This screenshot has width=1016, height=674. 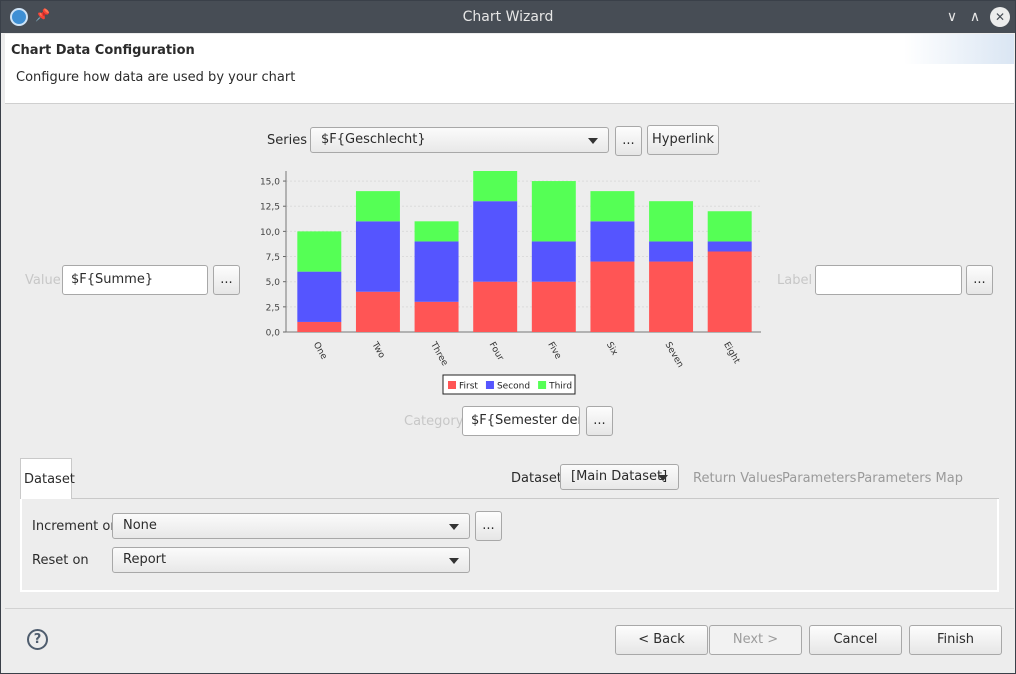 I want to click on label-expression-field, so click(x=888, y=280).